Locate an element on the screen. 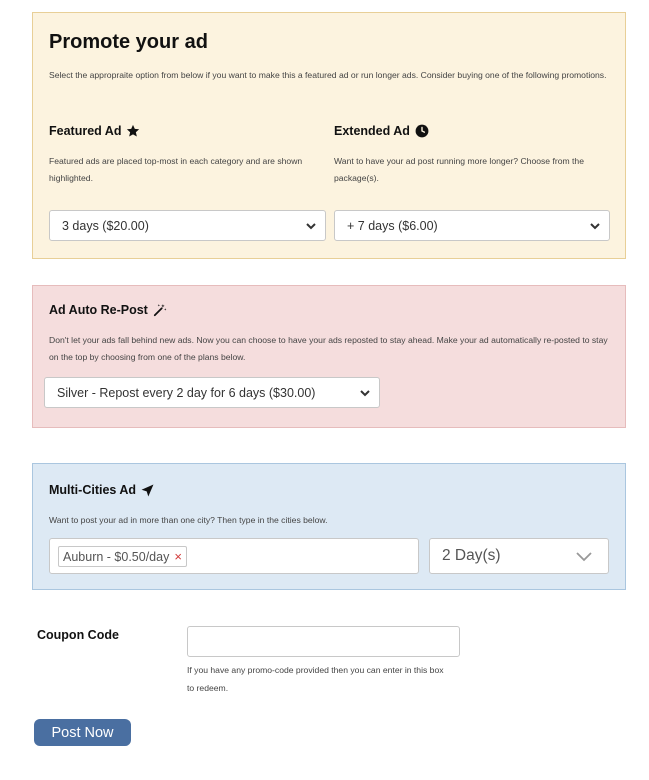 The image size is (649, 780). multi-cities-heading: Multi-Cities Ad is located at coordinates (101, 490).